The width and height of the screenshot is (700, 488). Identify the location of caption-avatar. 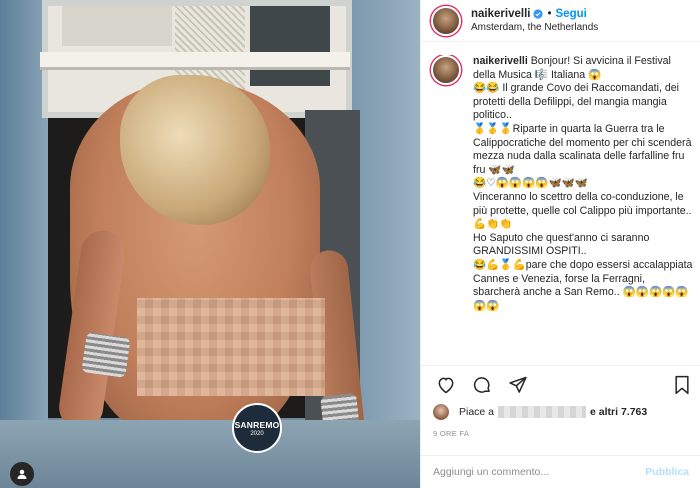
(446, 70).